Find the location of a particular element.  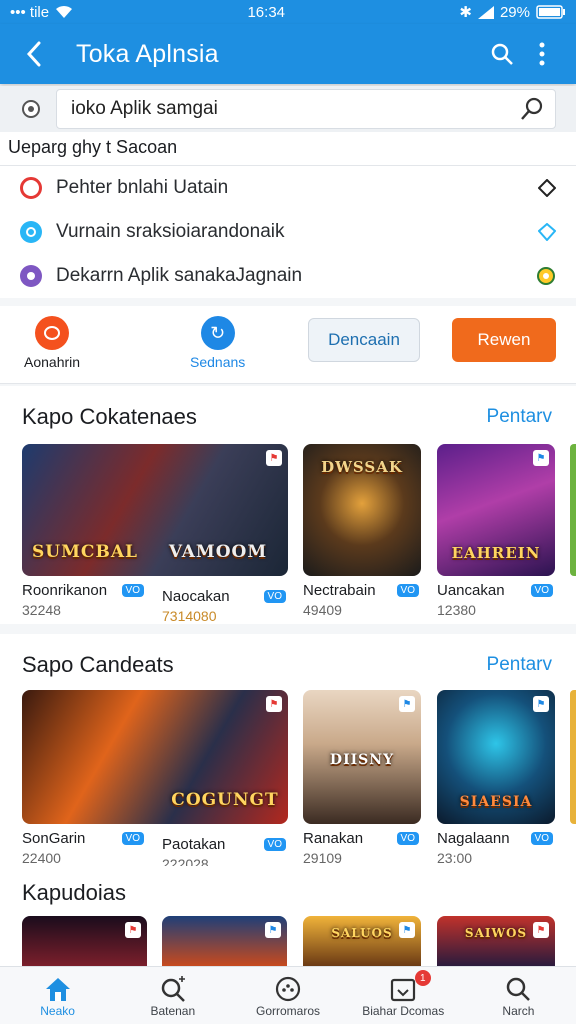

fire-icon is located at coordinates (31, 188).